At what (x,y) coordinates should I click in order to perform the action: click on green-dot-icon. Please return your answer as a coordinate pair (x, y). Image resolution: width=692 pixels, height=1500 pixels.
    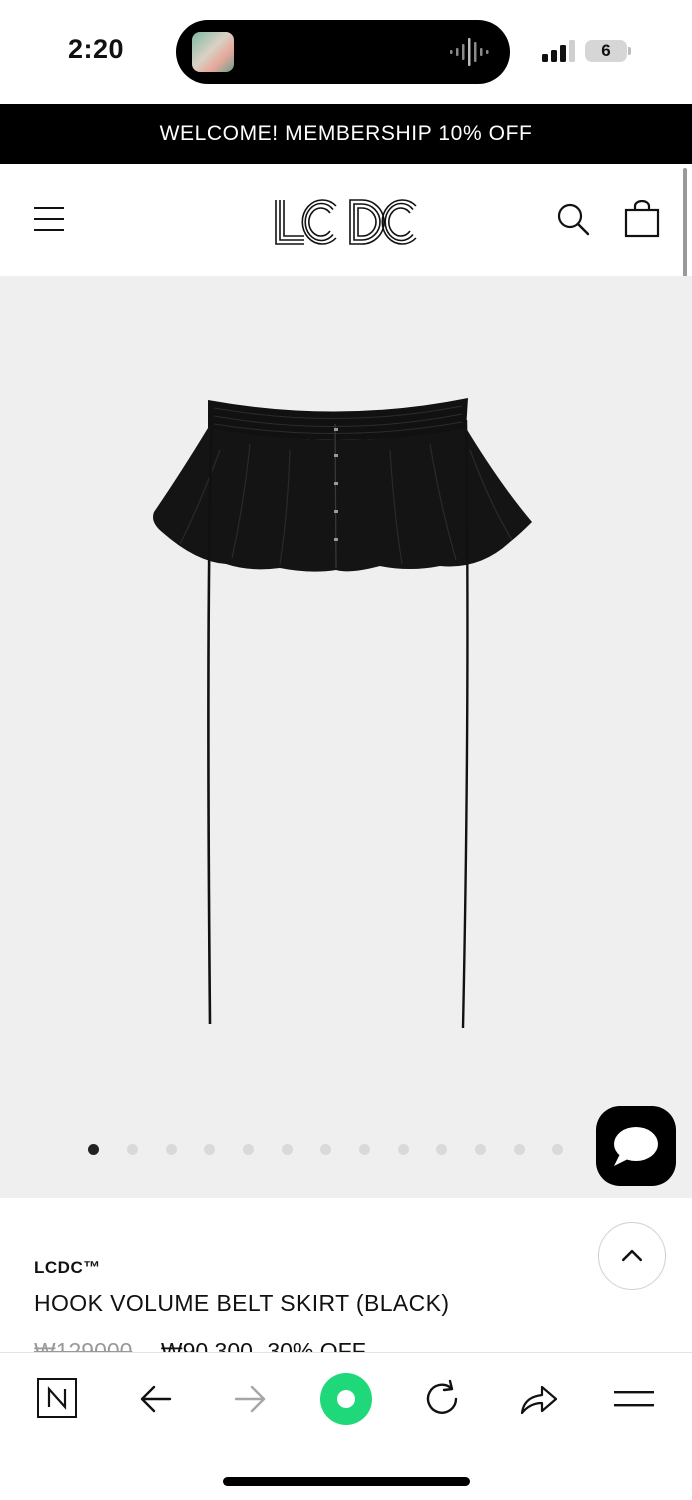
    Looking at the image, I should click on (346, 1399).